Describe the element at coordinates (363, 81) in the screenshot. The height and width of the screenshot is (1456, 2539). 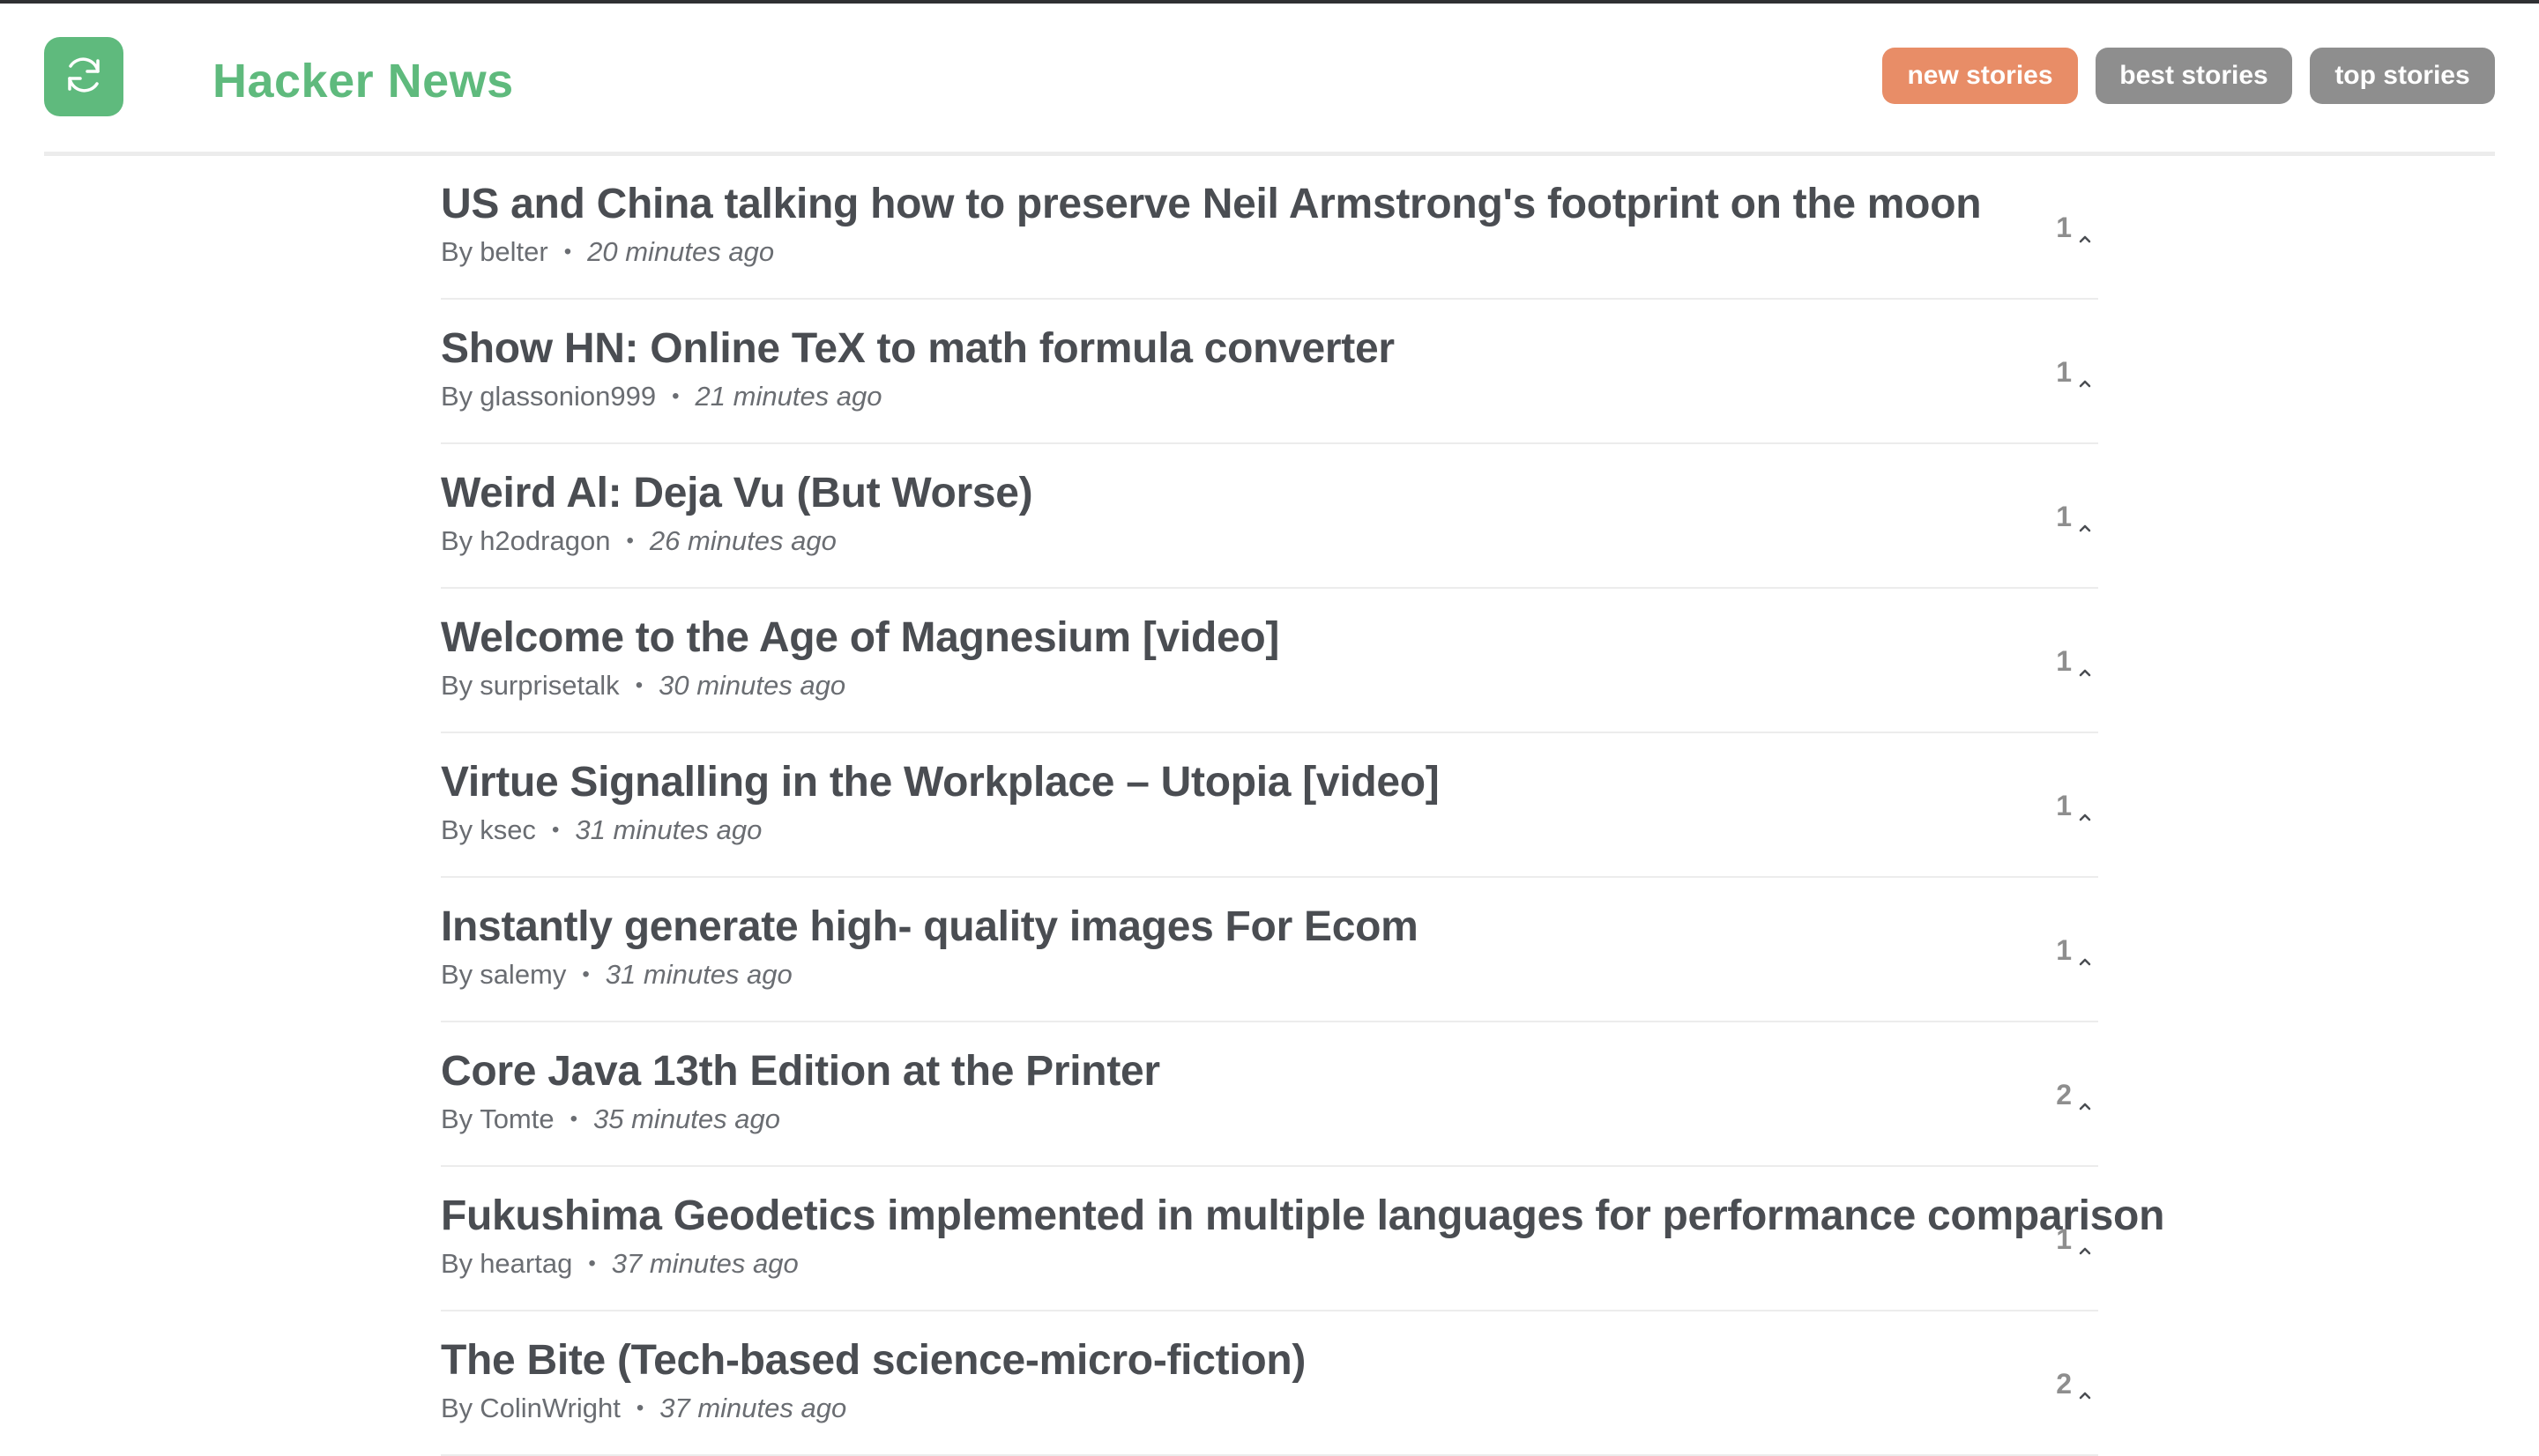
I see `app-title: Hacker News` at that location.